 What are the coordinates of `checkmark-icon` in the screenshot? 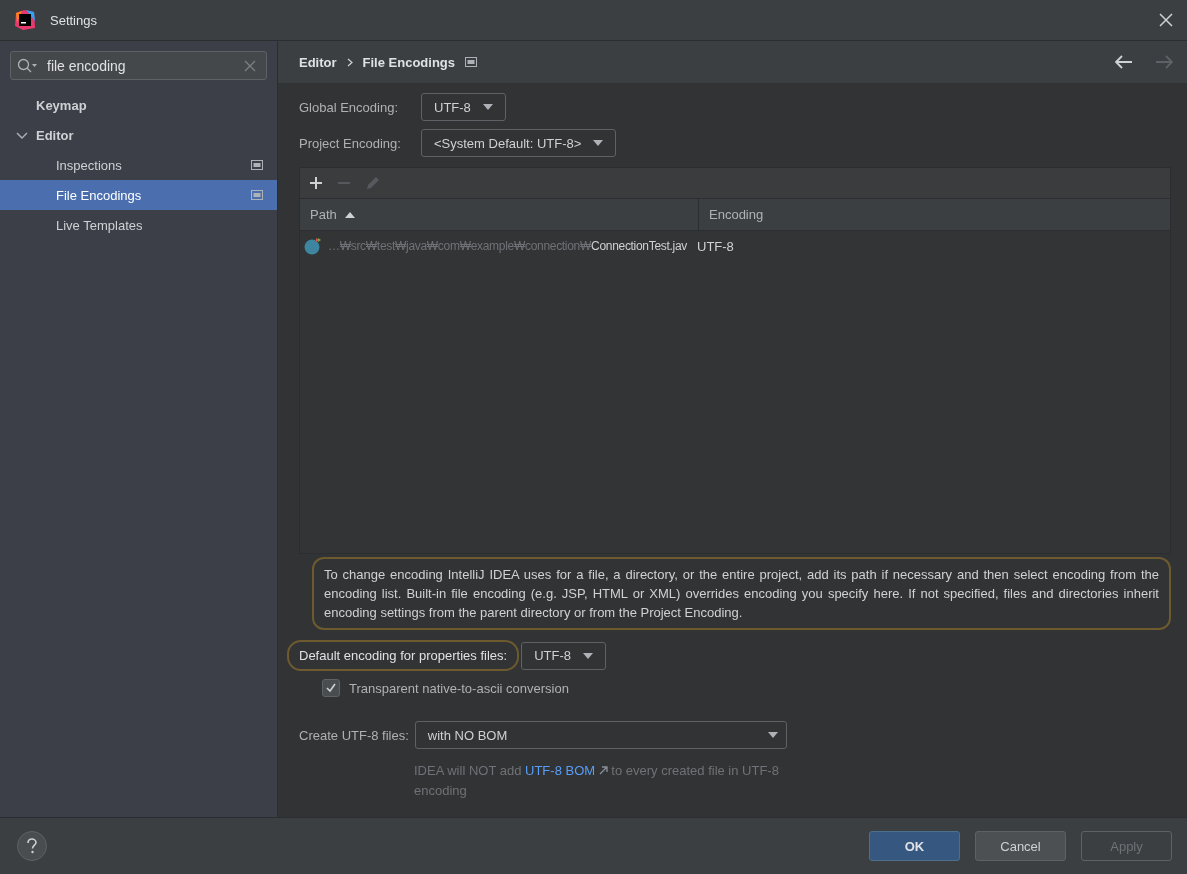 It's located at (331, 688).